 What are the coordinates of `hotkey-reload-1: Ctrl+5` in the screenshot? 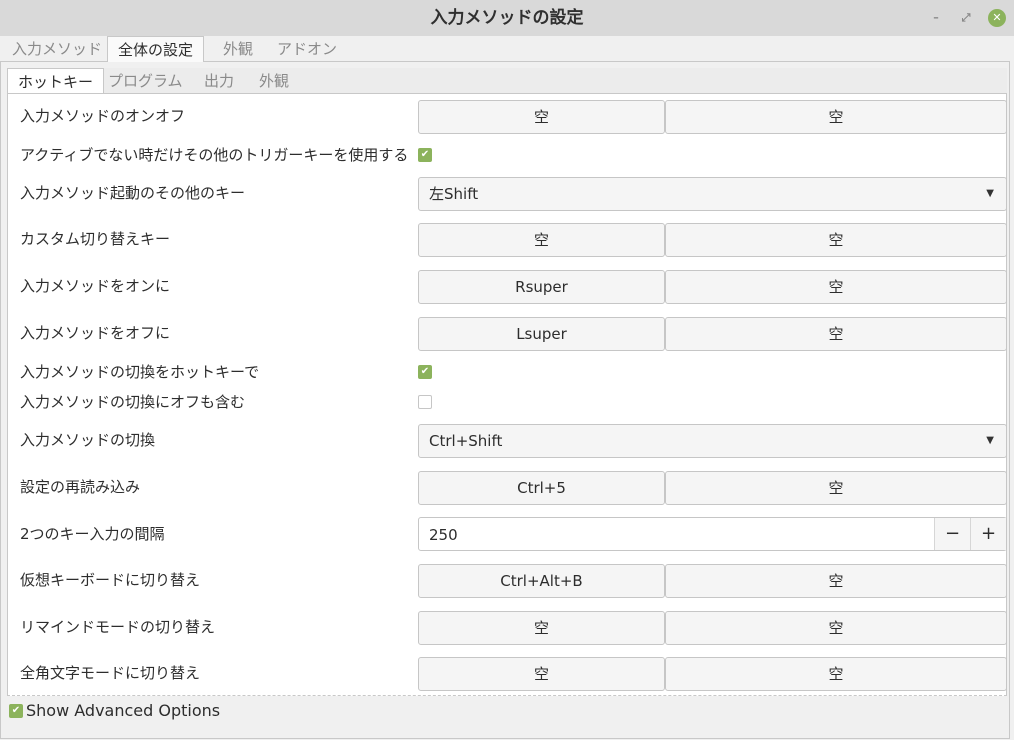 It's located at (541, 488).